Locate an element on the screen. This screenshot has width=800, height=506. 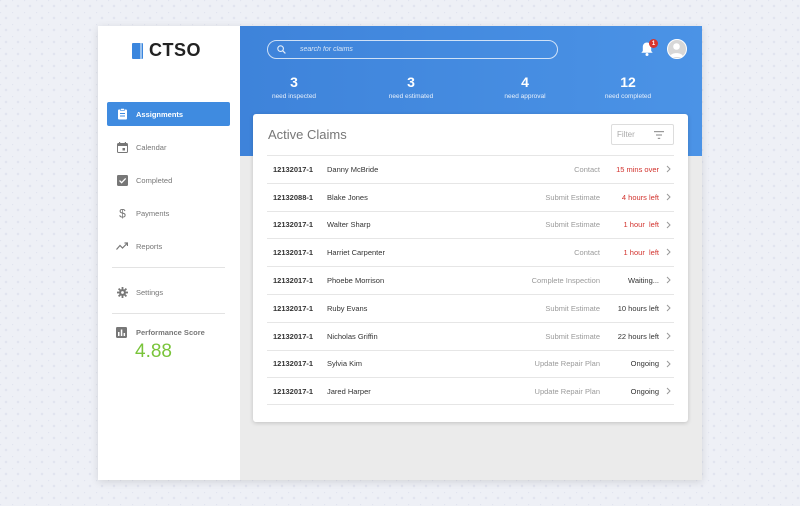
claimant-name: Blake Jones is located at coordinates (347, 197).